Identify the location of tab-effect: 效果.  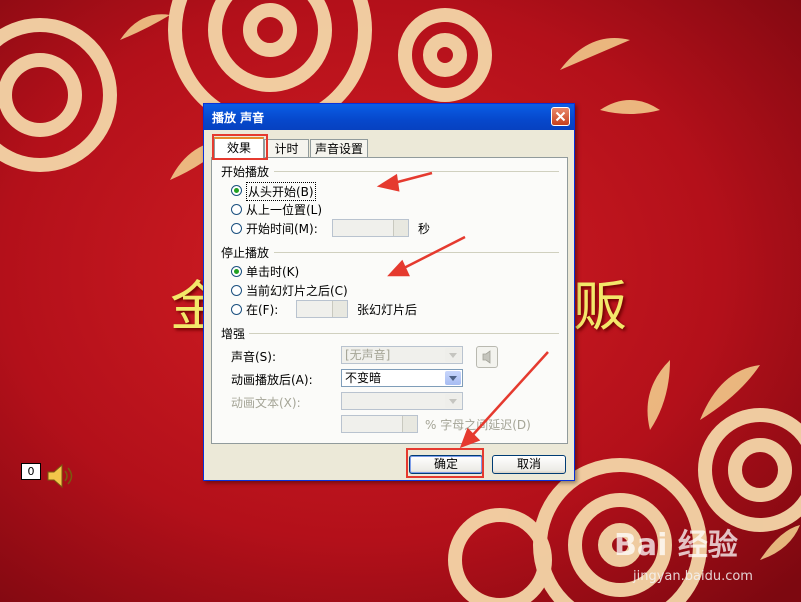
(239, 147).